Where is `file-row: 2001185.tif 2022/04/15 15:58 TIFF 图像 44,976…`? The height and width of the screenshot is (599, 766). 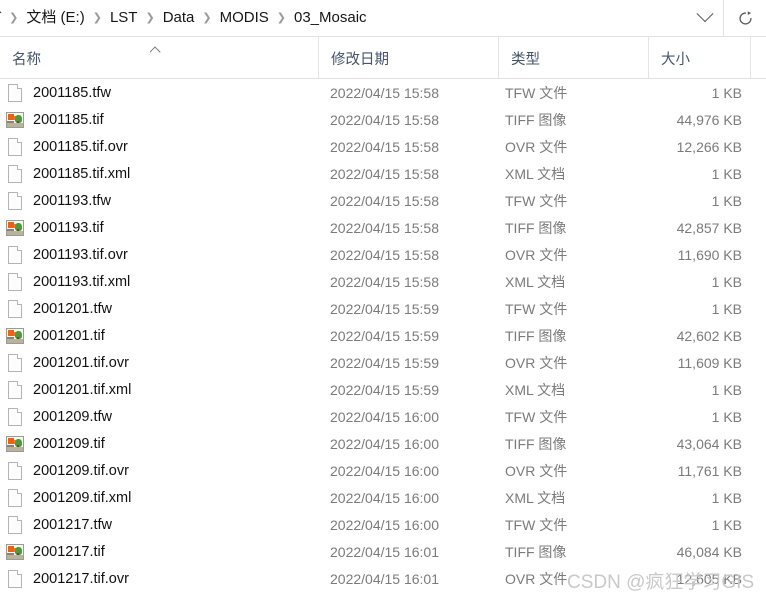
file-row: 2001185.tif 2022/04/15 15:58 TIFF 图像 44,976… is located at coordinates (383, 119).